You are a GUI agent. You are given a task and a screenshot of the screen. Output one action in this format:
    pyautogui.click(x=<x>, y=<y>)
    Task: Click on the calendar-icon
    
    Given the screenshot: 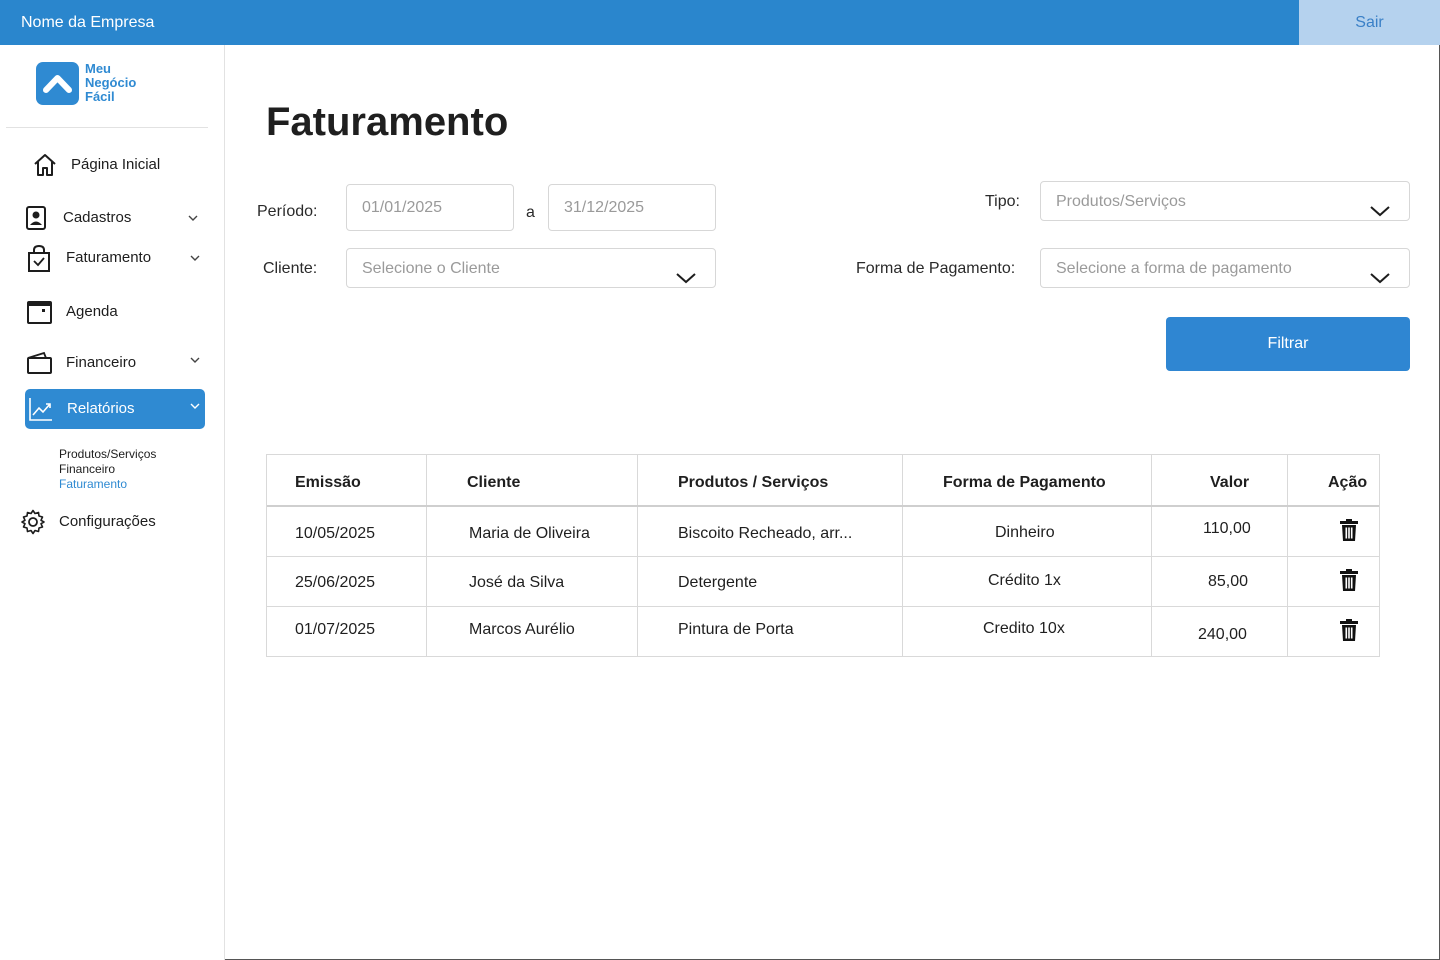 What is the action you would take?
    pyautogui.click(x=40, y=312)
    